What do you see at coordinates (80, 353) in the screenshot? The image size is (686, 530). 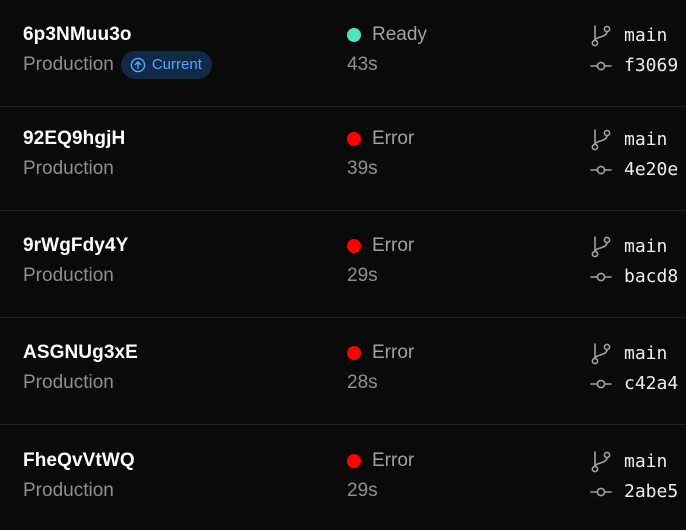 I see `deployment-id: ASGNUg3xE` at bounding box center [80, 353].